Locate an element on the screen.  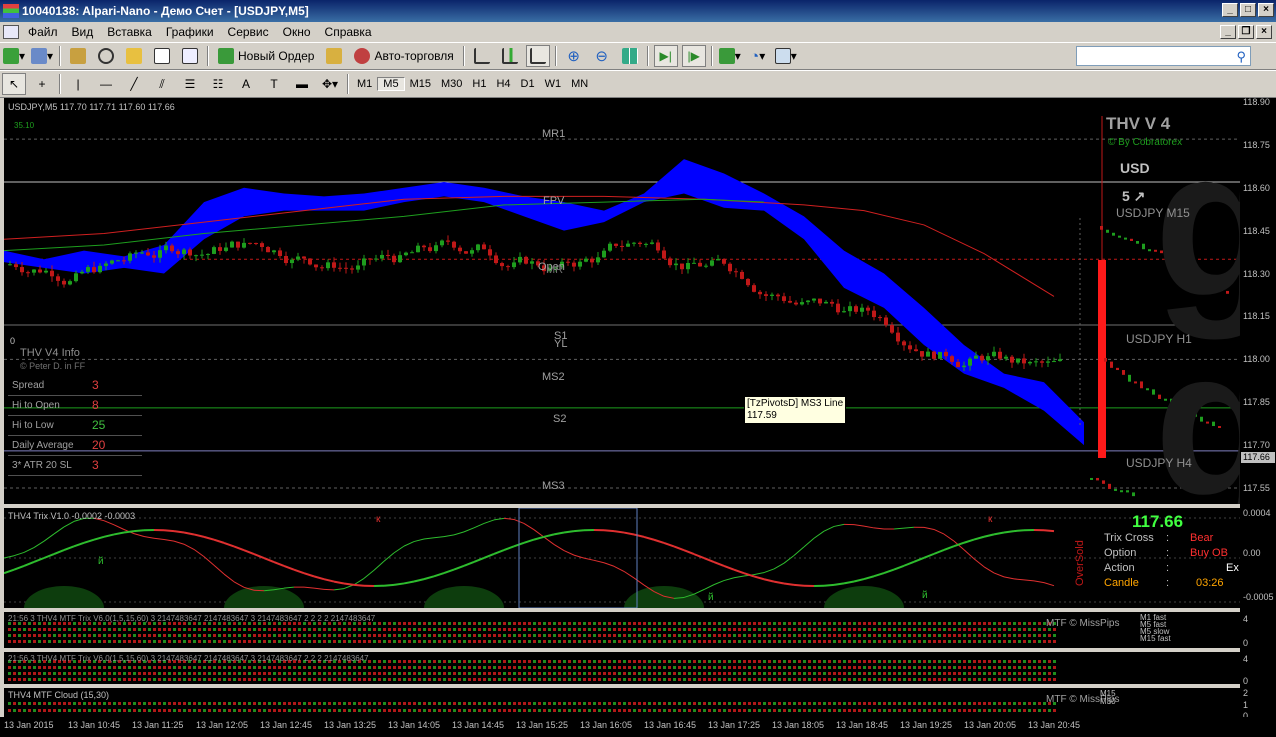
menu-window: Окно is located at coordinates (297, 32).